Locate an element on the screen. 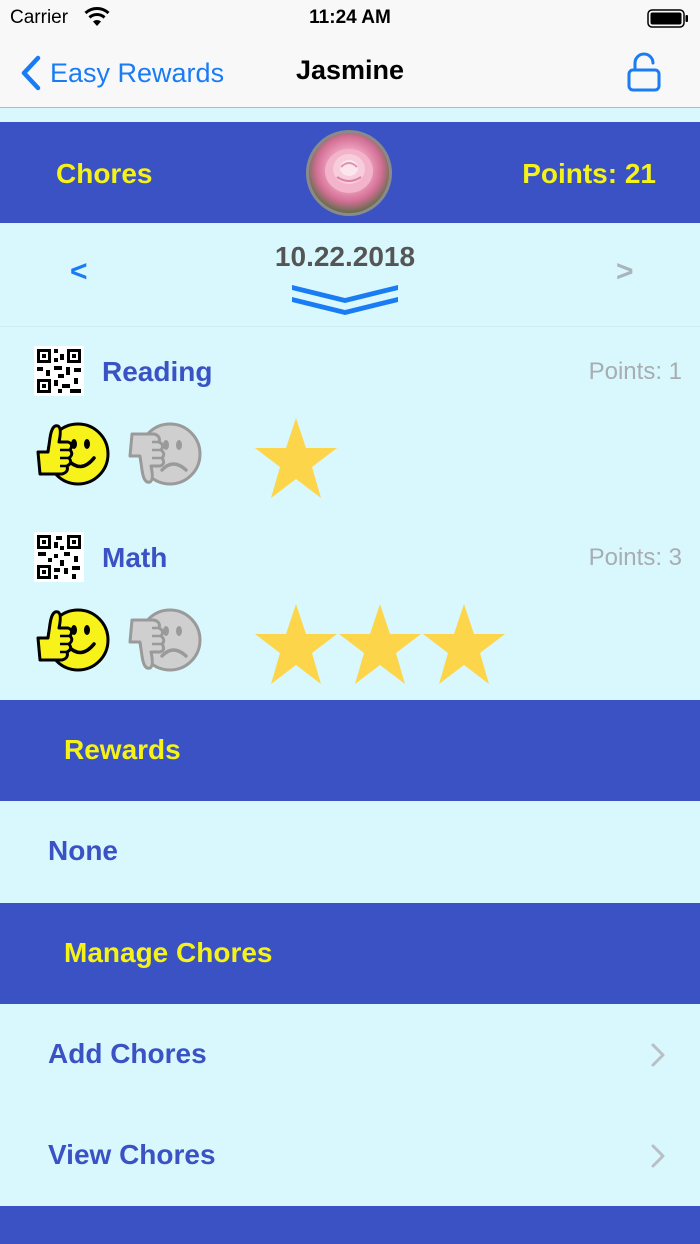 This screenshot has height=1244, width=700. view-chores-label: View Chores is located at coordinates (132, 1154).